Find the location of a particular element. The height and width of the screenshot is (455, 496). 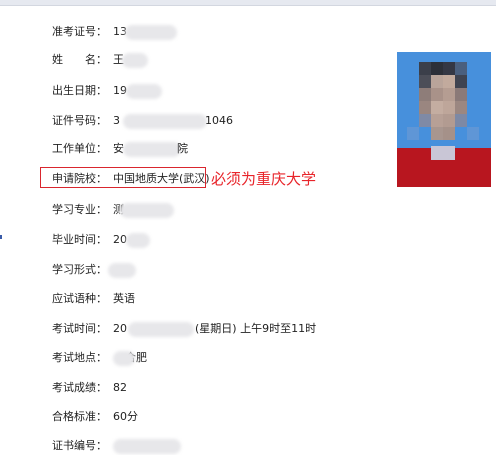

annotation-note: 必须为重庆大学 is located at coordinates (264, 179).